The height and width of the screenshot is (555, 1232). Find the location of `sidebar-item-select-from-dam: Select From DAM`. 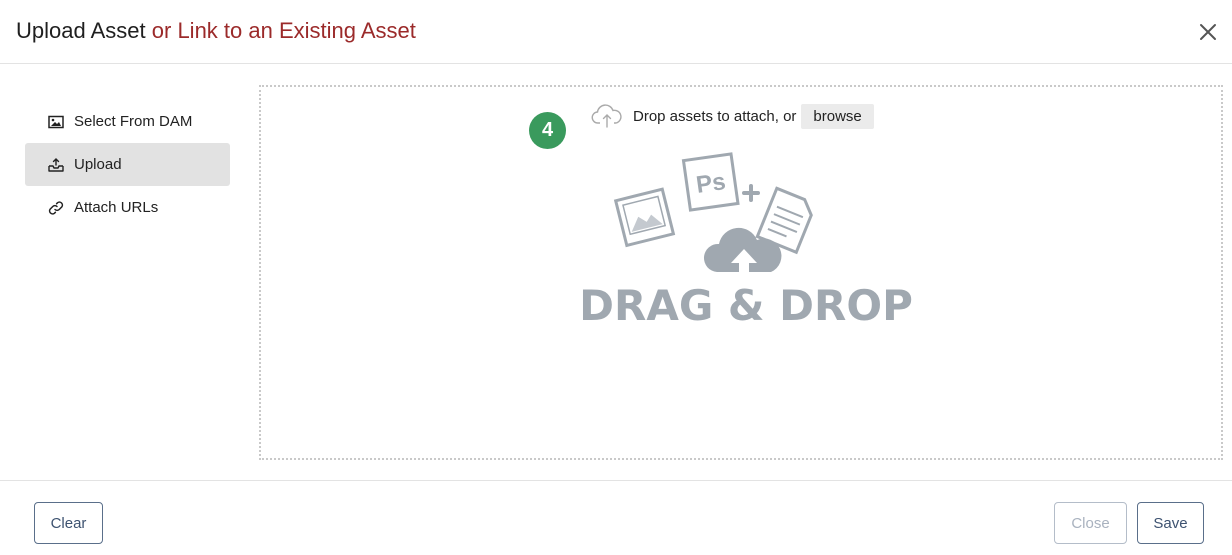

sidebar-item-select-from-dam: Select From DAM is located at coordinates (127, 121).